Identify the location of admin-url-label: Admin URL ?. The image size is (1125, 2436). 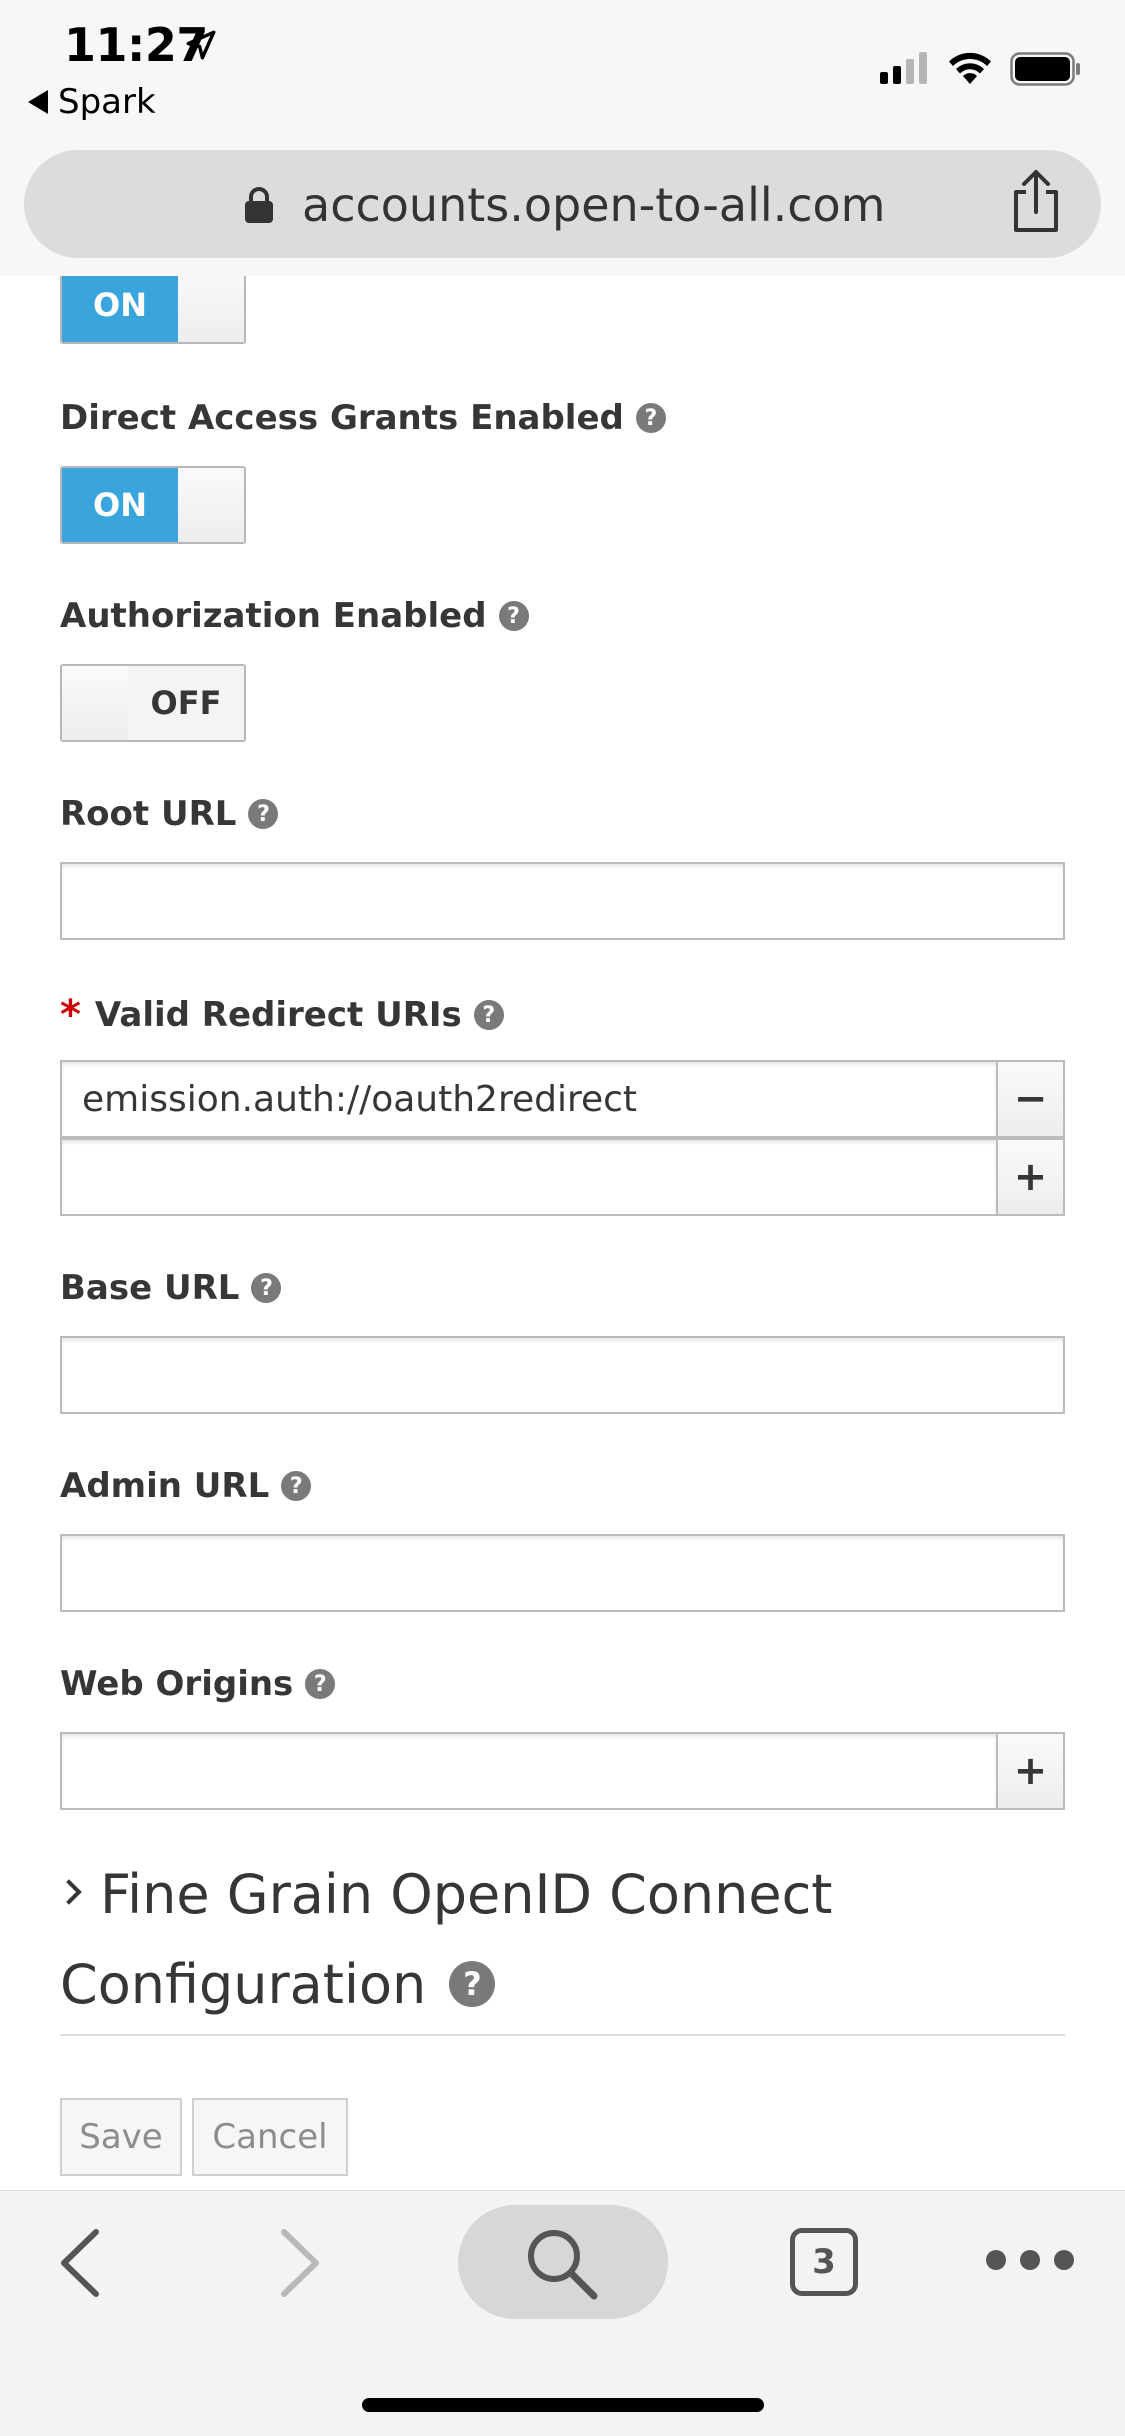
(186, 1486).